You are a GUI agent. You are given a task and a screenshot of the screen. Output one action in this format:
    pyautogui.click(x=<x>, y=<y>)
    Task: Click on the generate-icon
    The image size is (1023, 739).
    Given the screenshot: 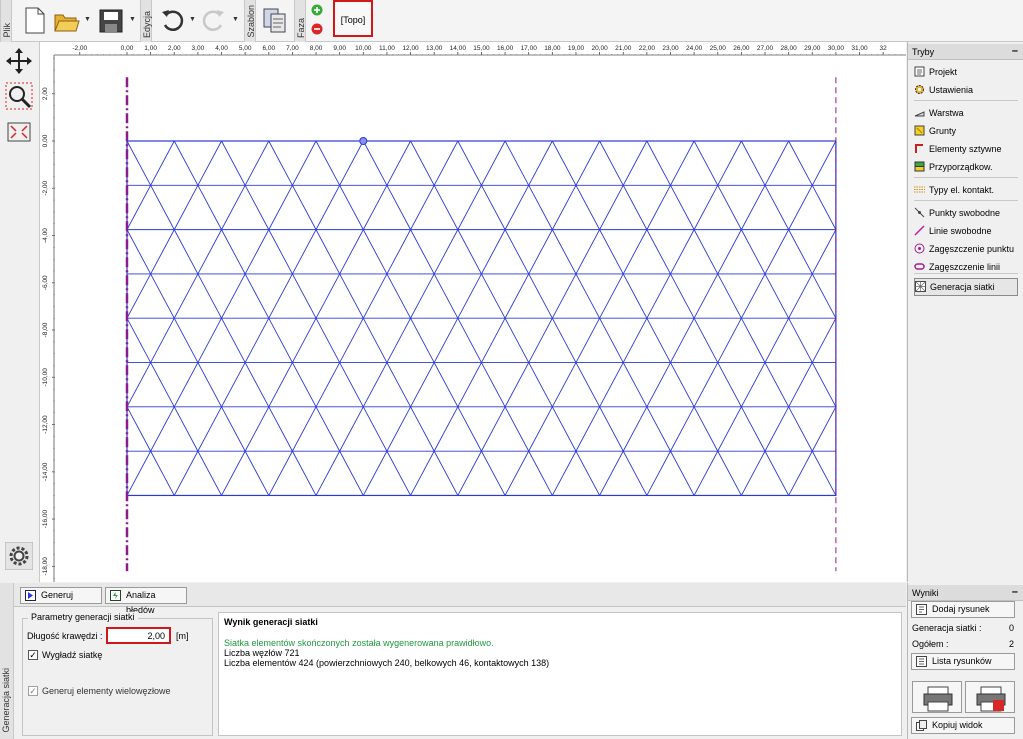 What is the action you would take?
    pyautogui.click(x=30, y=595)
    